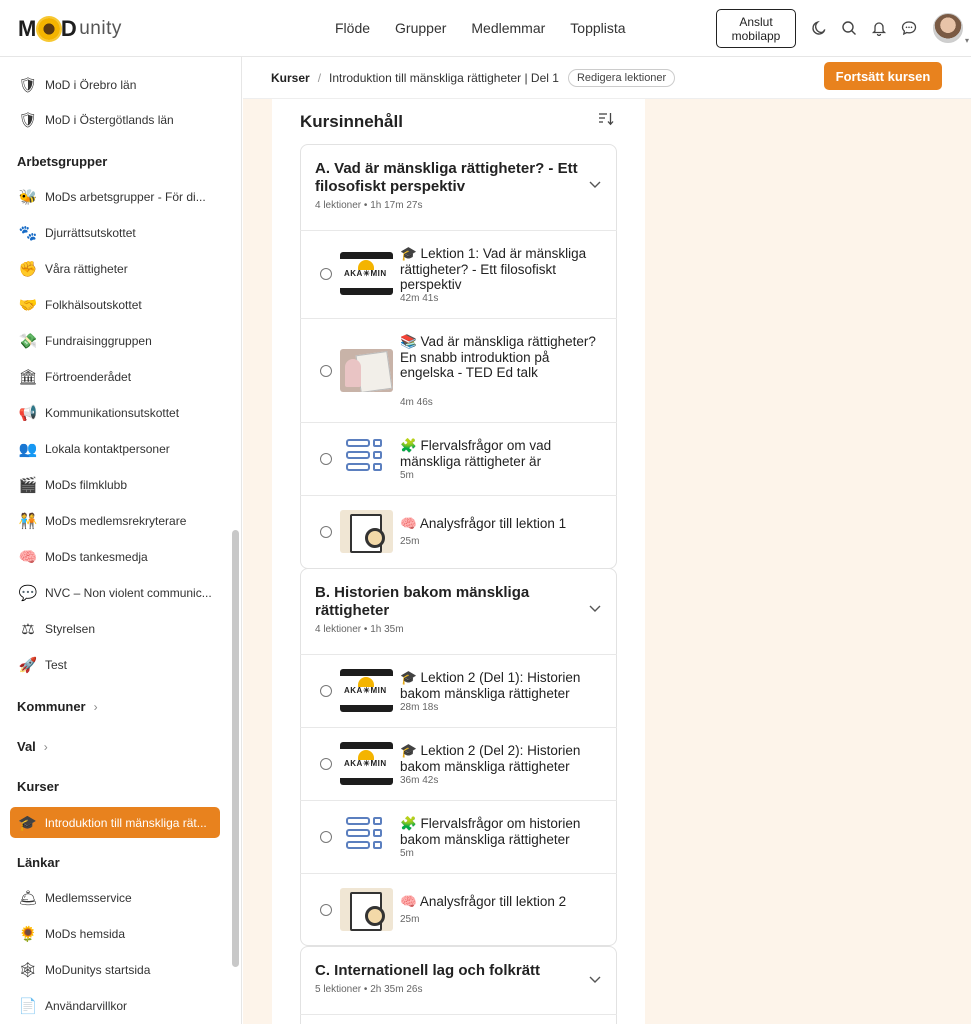 The width and height of the screenshot is (971, 1024). I want to click on speech-bubble-icon: 💬, so click(28, 593).